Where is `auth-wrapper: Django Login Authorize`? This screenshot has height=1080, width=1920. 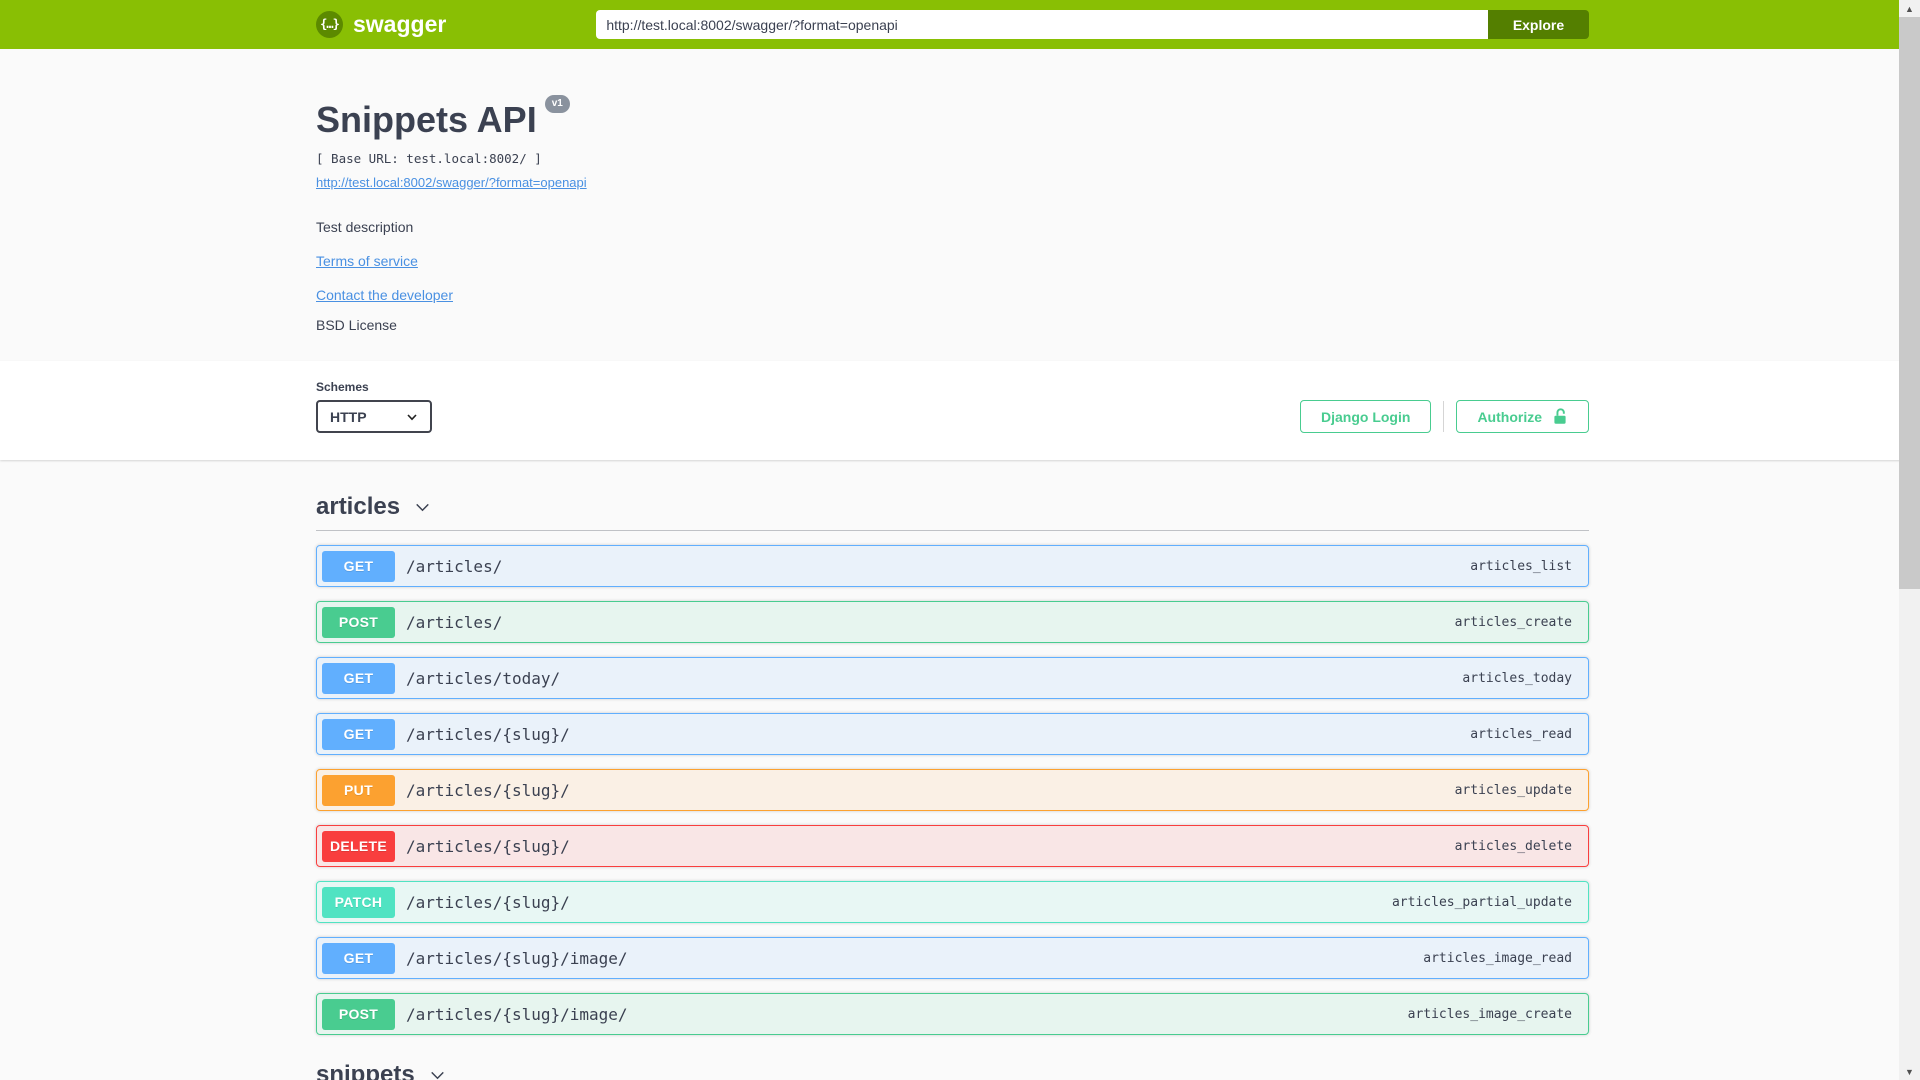
auth-wrapper: Django Login Authorize is located at coordinates (1444, 416).